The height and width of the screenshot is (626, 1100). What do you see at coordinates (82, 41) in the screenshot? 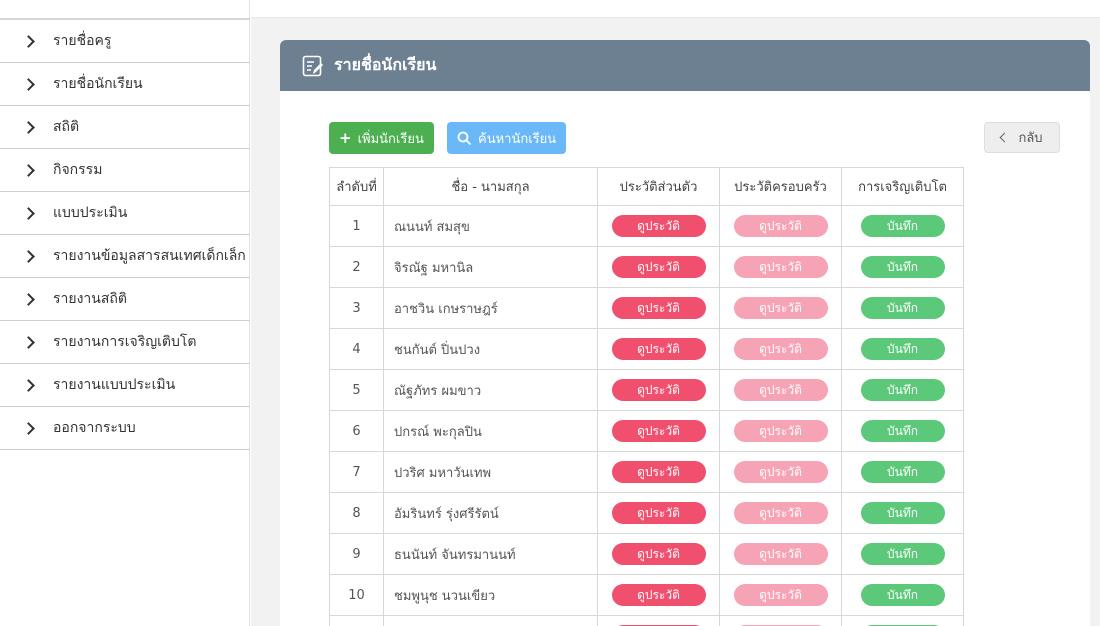
I see `sidebar-item-label: รายชื่อครู` at bounding box center [82, 41].